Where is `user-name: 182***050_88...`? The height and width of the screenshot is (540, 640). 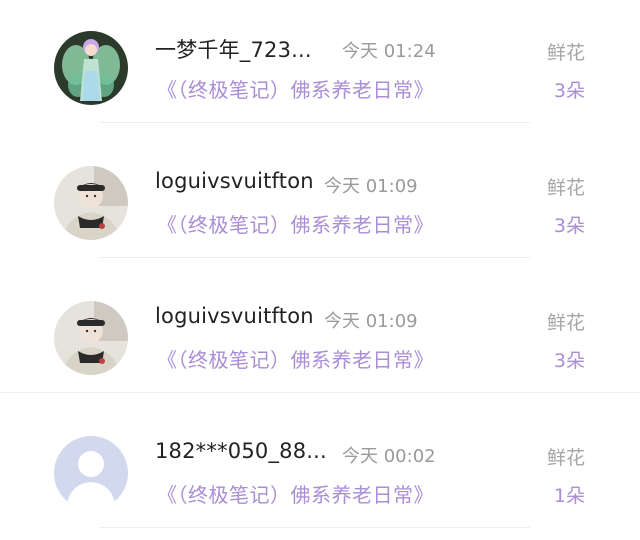 user-name: 182***050_88... is located at coordinates (241, 451).